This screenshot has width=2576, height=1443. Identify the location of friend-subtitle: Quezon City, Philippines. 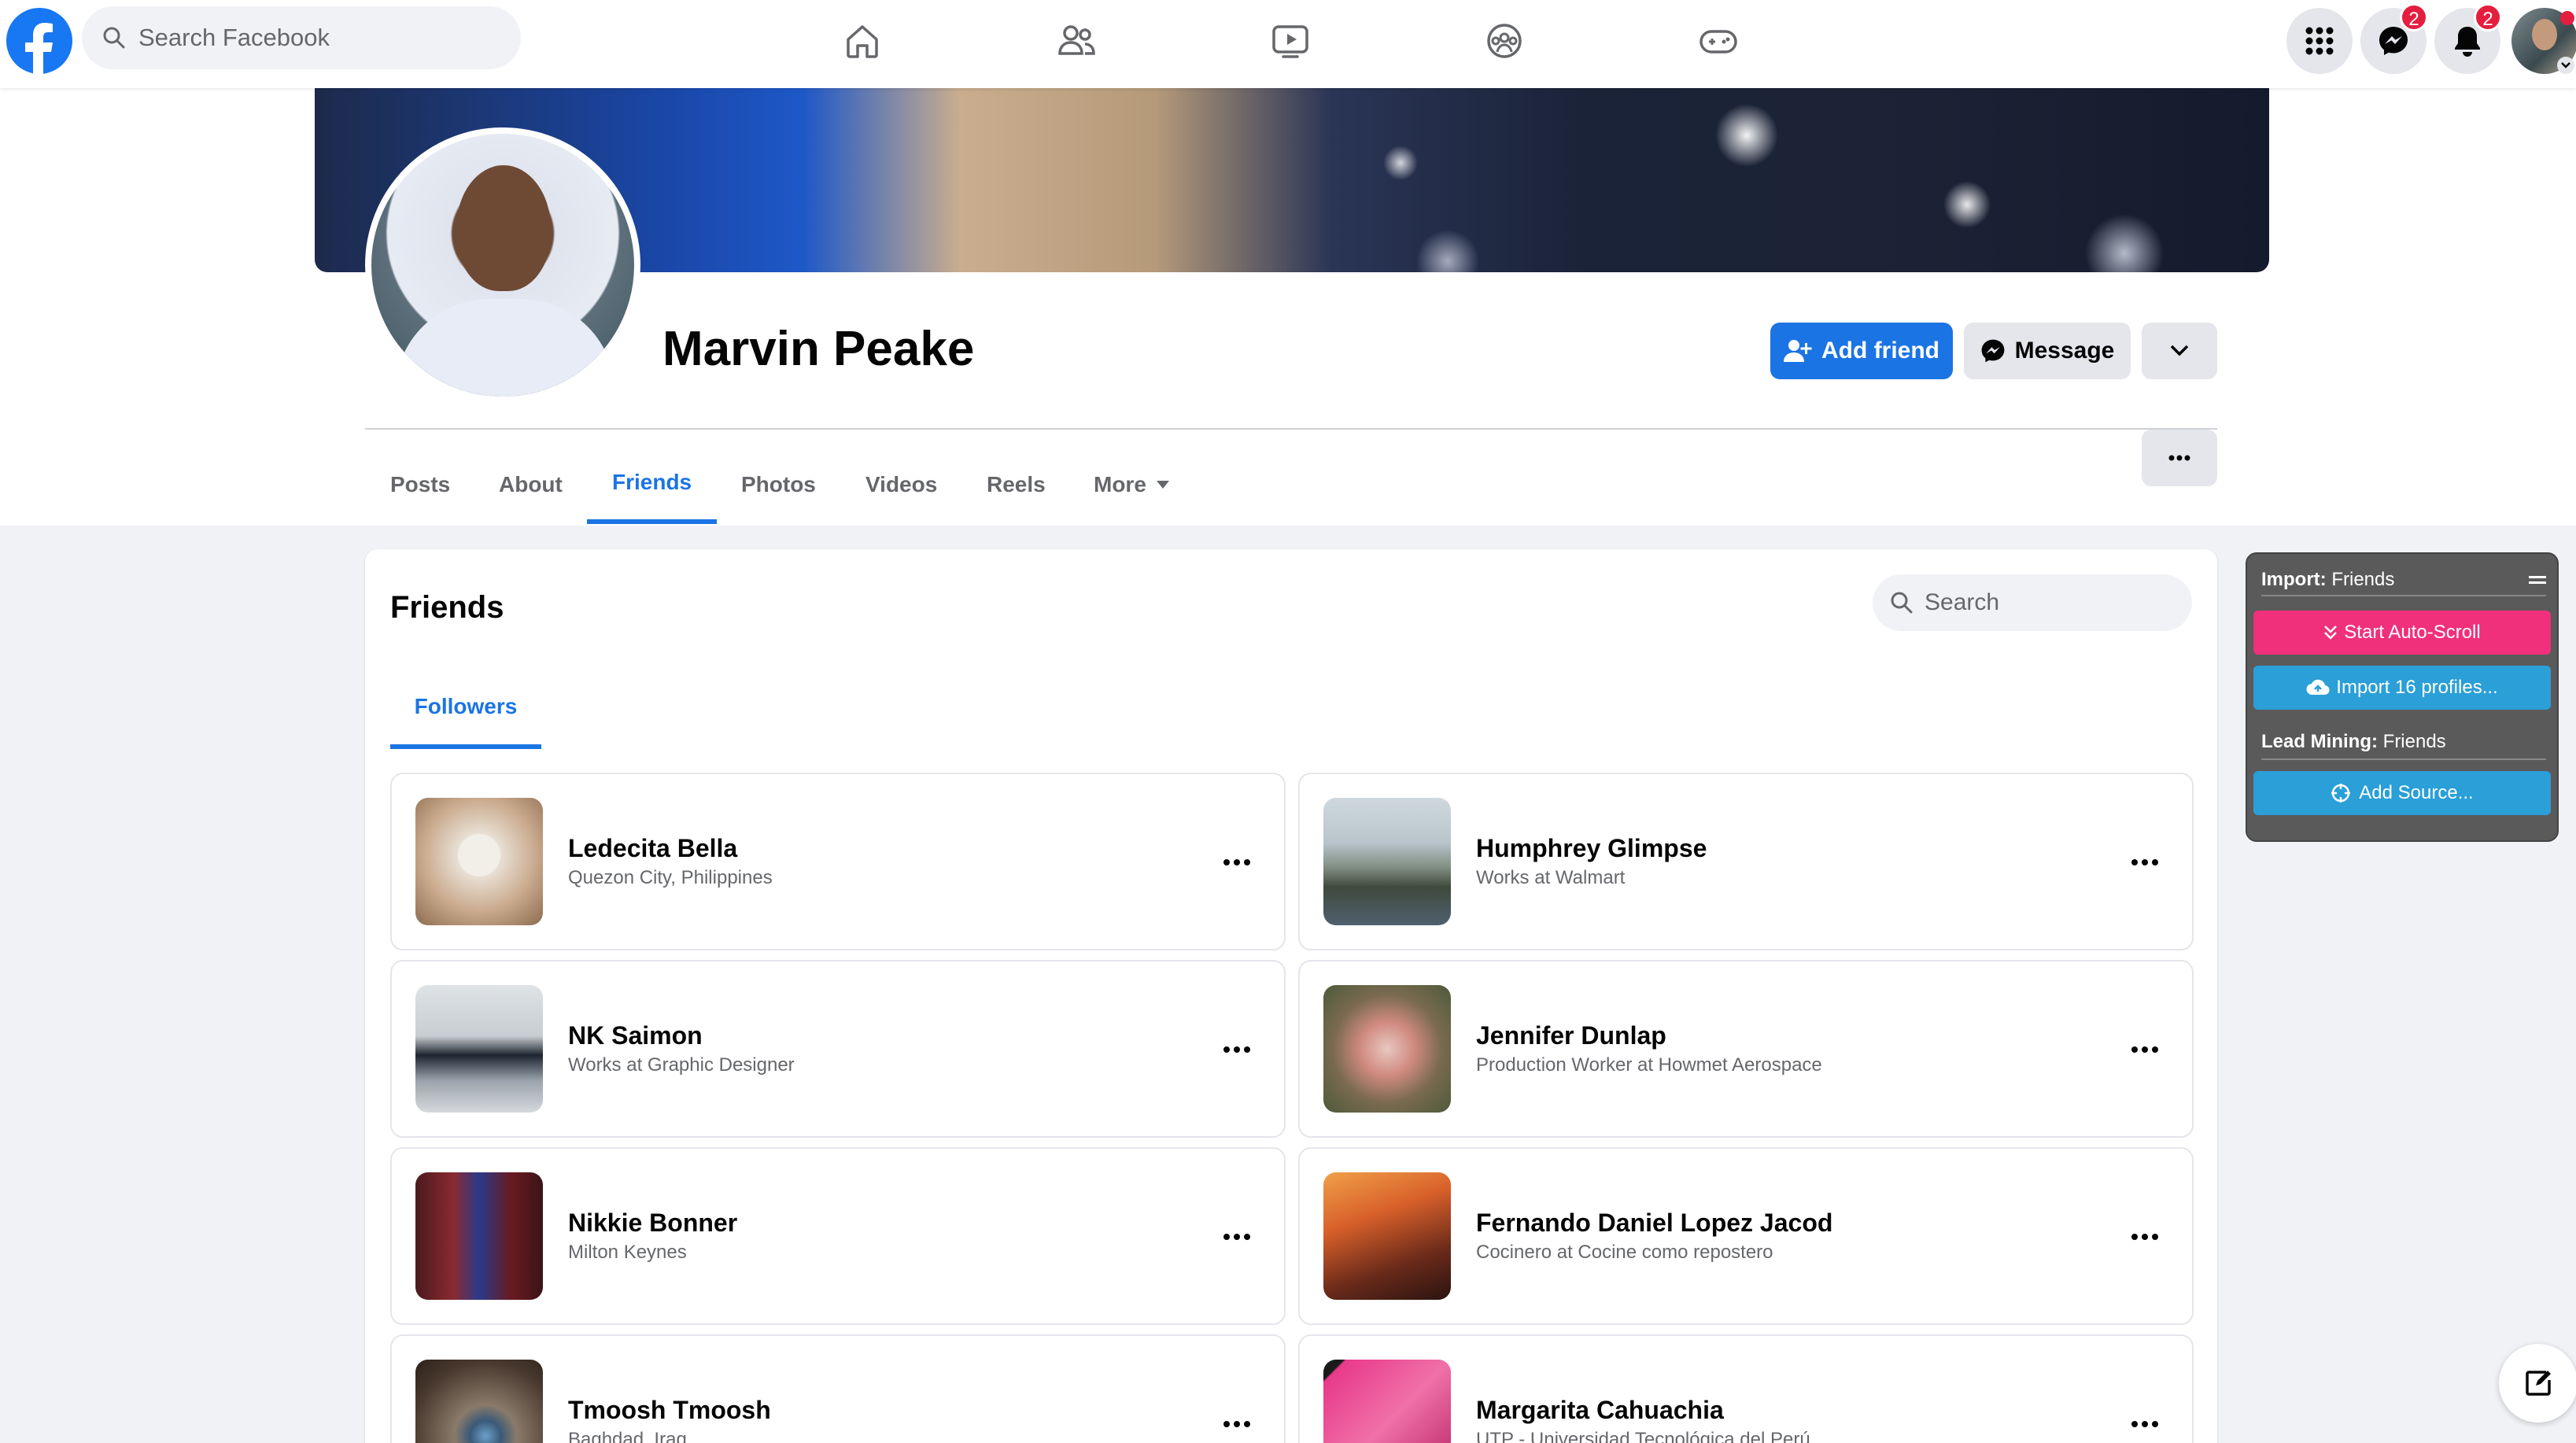
(670, 877).